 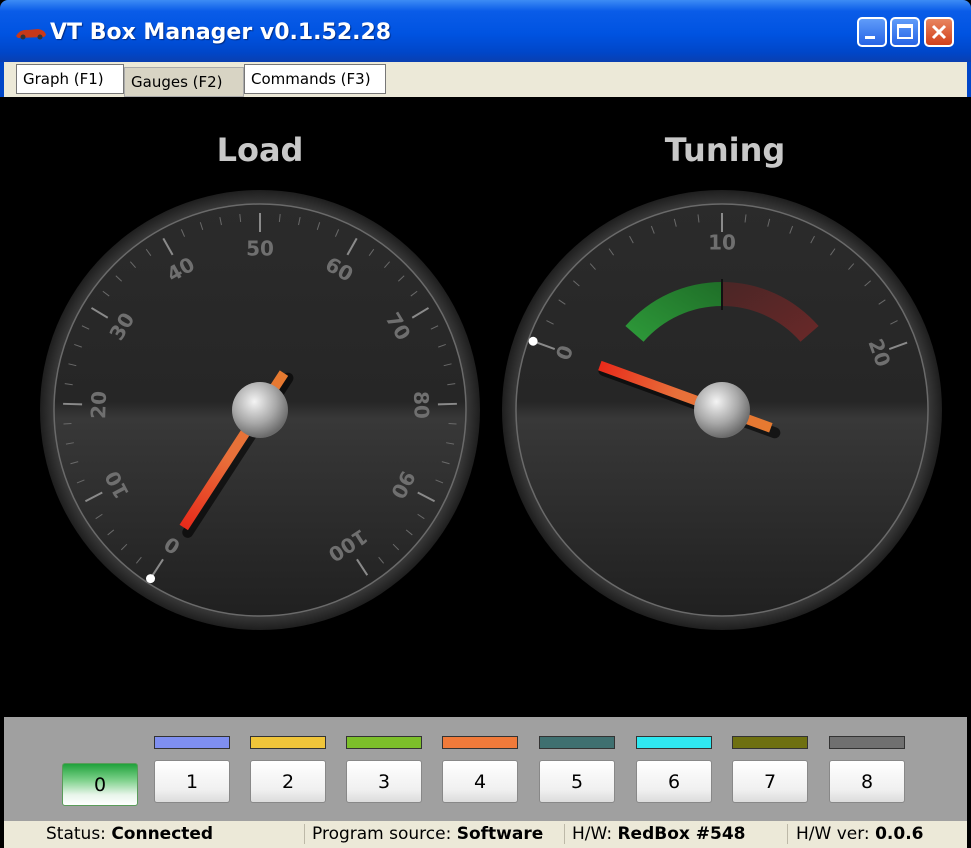 What do you see at coordinates (98, 405) in the screenshot?
I see `gauge-tick-label: 20` at bounding box center [98, 405].